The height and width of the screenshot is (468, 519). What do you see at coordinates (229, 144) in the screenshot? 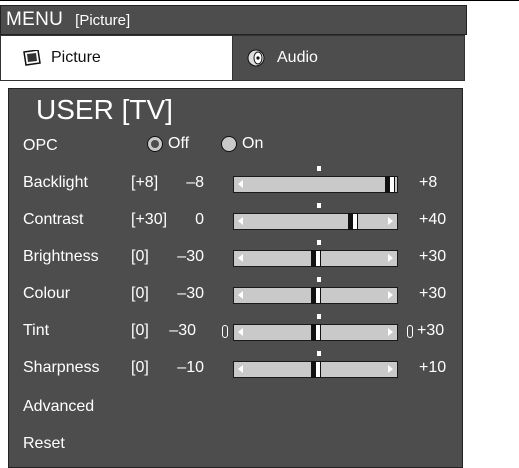
I see `radio-on` at bounding box center [229, 144].